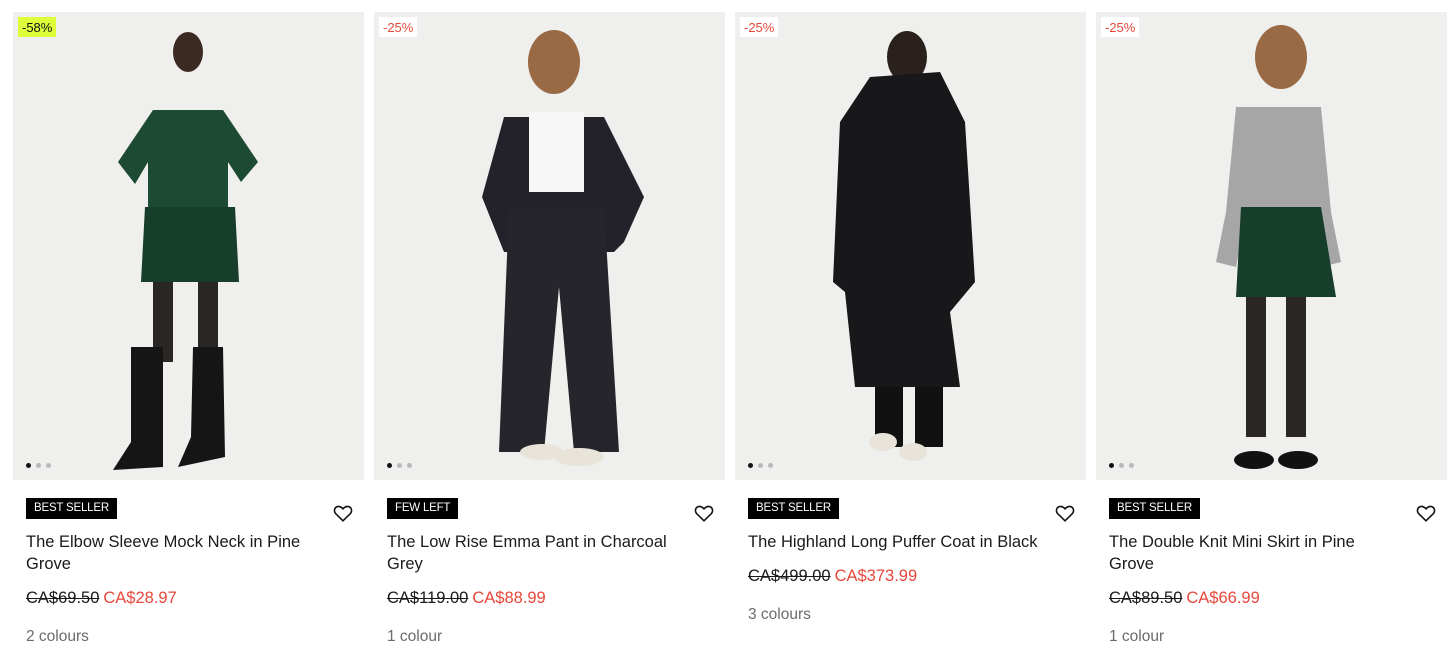 This screenshot has width=1452, height=654. What do you see at coordinates (789, 576) in the screenshot?
I see `original-price: CA$499.00` at bounding box center [789, 576].